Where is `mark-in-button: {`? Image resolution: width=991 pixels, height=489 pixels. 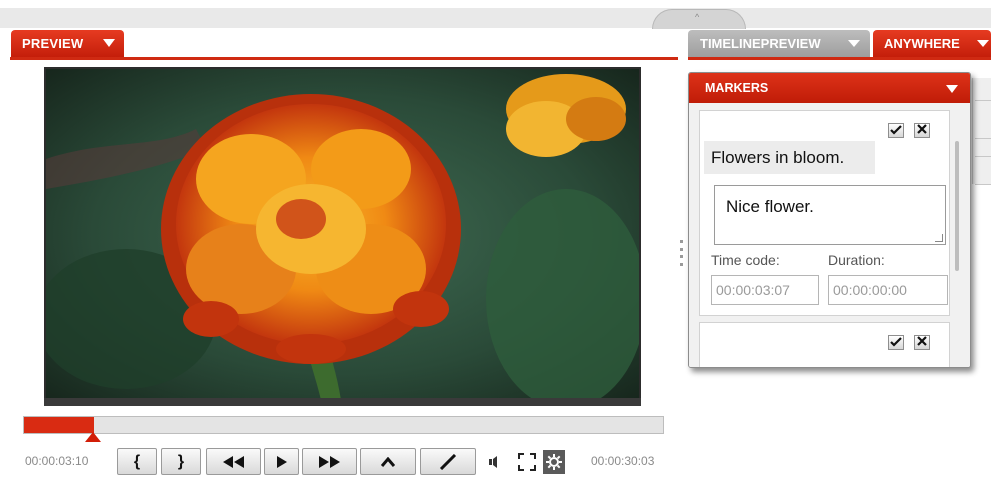 mark-in-button: { is located at coordinates (137, 461).